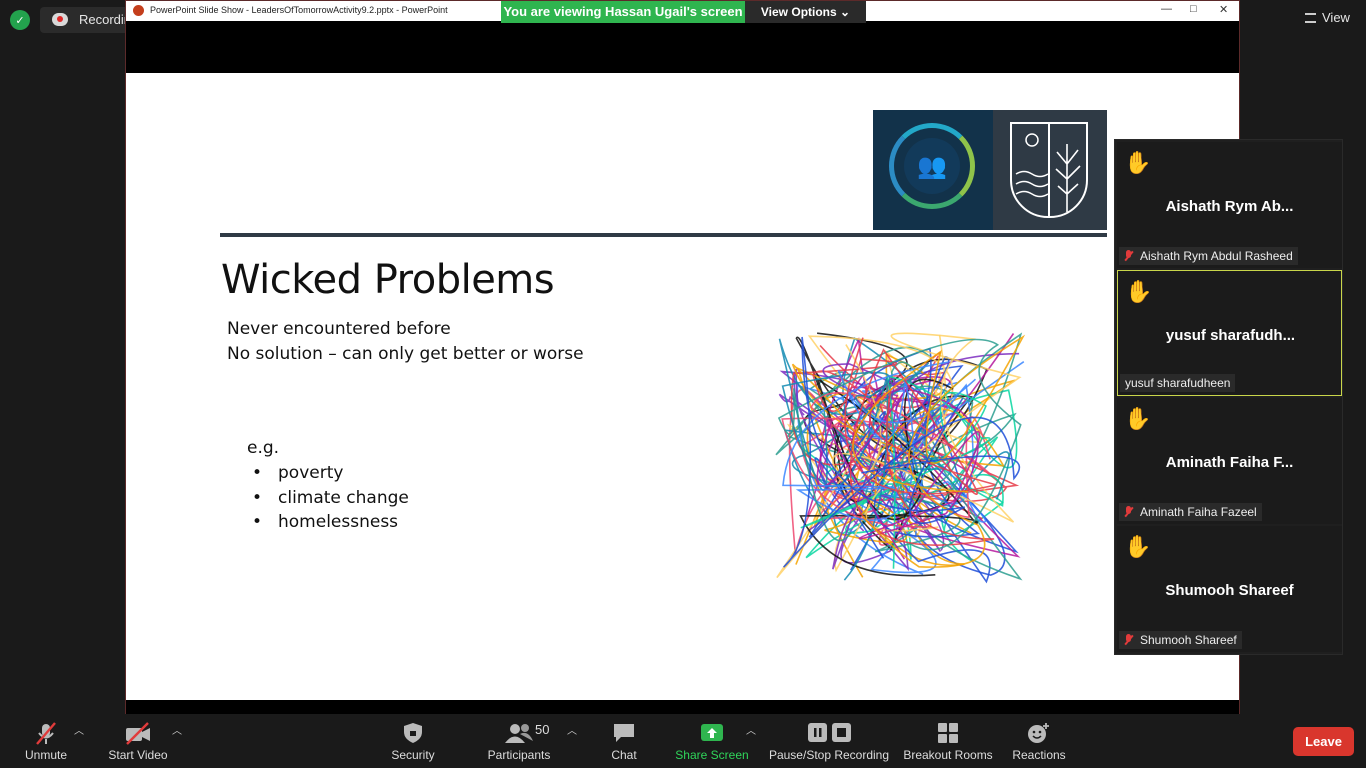 Image resolution: width=1366 pixels, height=768 pixels. I want to click on audio-options-chevron-icon: ︿, so click(79, 729).